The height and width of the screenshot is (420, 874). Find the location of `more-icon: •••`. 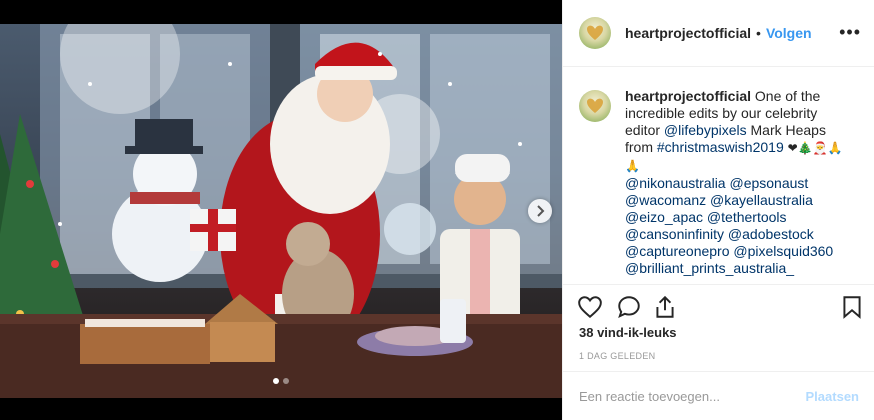

more-icon: ••• is located at coordinates (850, 32).